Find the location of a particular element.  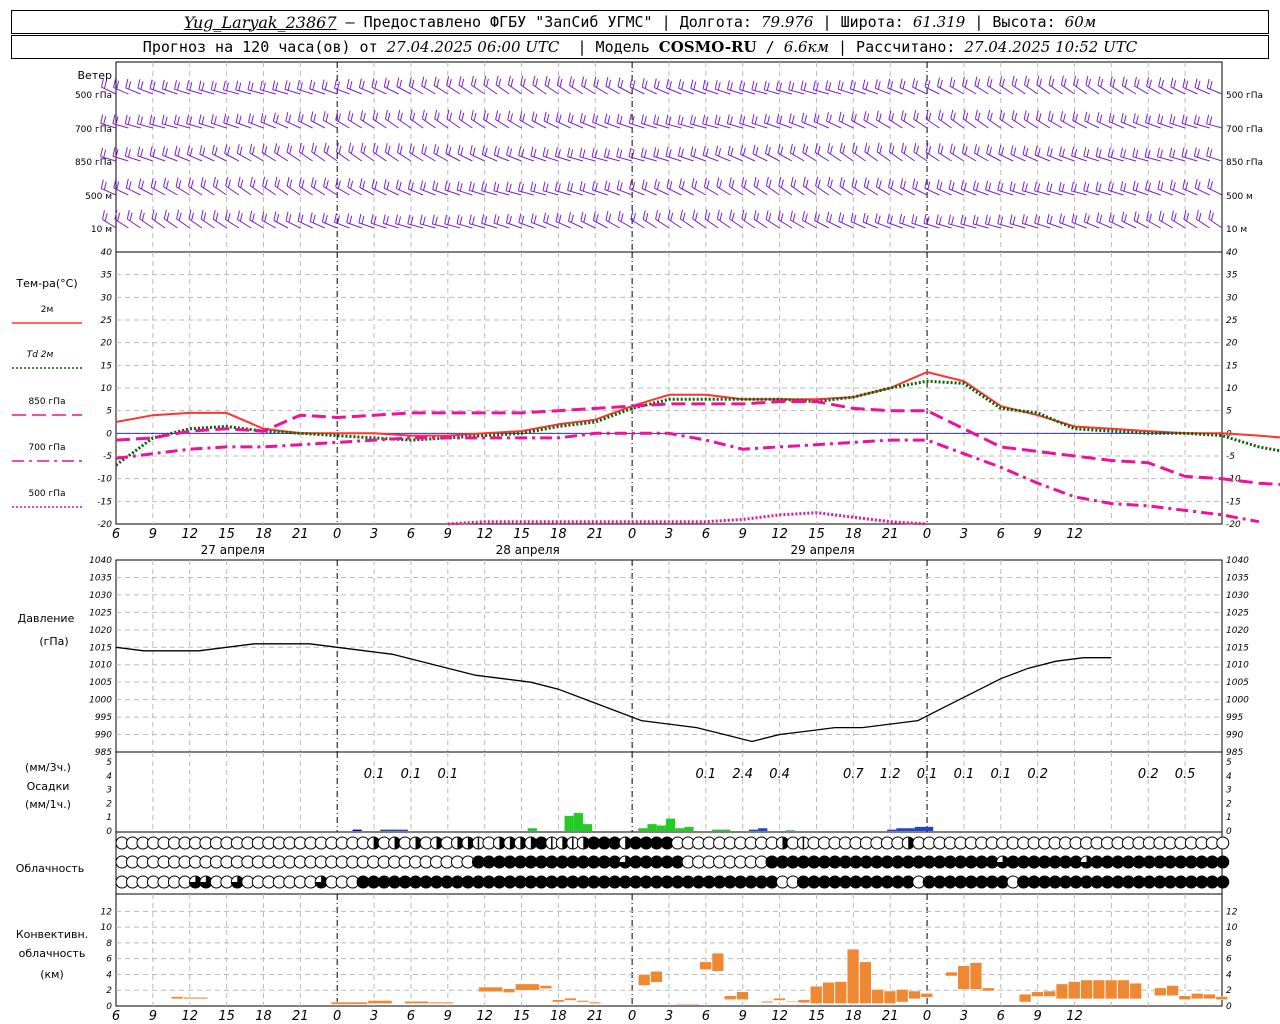

date-label: 27 апреля is located at coordinates (233, 550).